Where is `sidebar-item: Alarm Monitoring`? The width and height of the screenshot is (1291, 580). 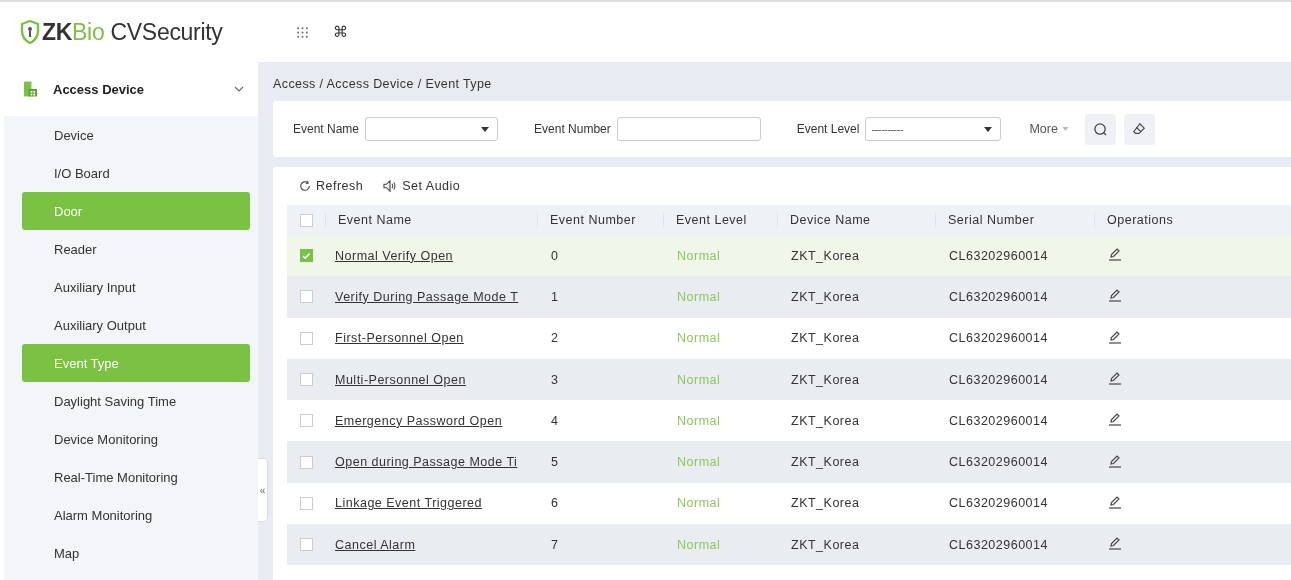 sidebar-item: Alarm Monitoring is located at coordinates (136, 515).